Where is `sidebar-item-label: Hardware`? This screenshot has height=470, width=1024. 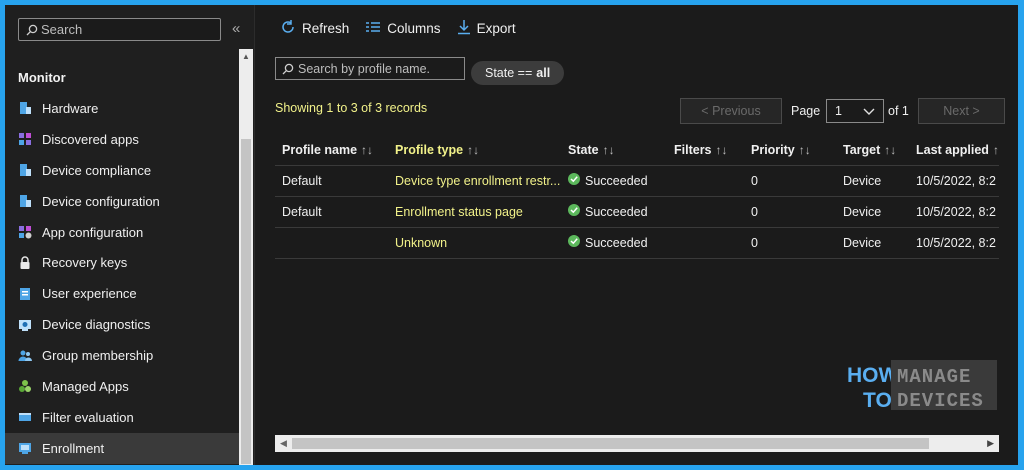
sidebar-item-label: Hardware is located at coordinates (70, 108).